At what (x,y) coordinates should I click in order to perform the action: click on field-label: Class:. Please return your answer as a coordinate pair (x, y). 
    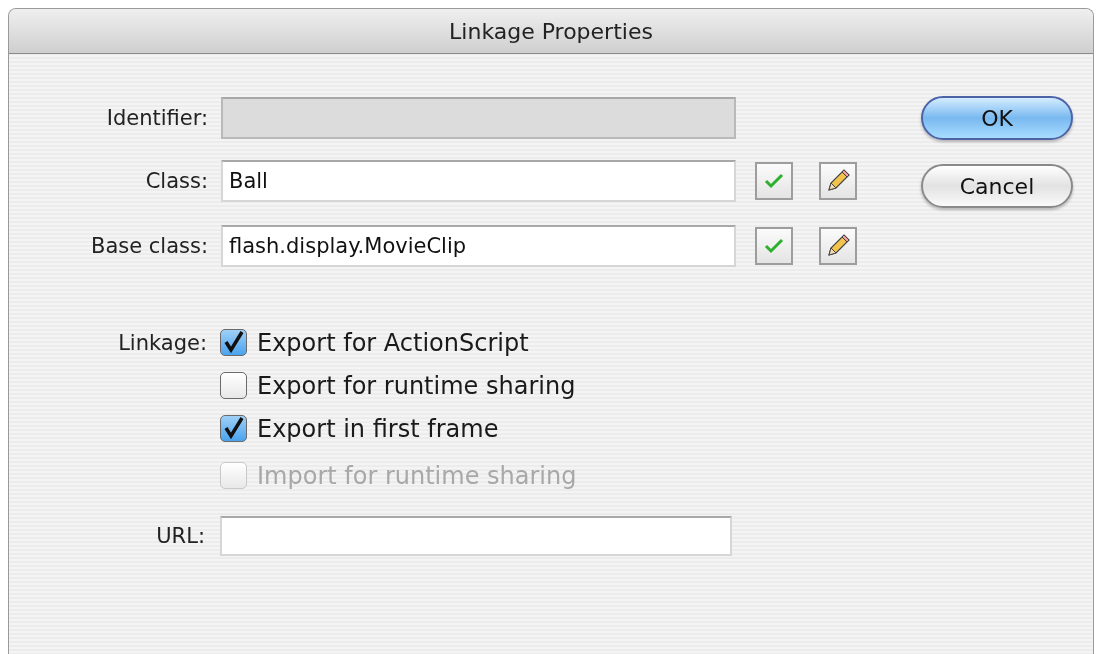
    Looking at the image, I should click on (176, 180).